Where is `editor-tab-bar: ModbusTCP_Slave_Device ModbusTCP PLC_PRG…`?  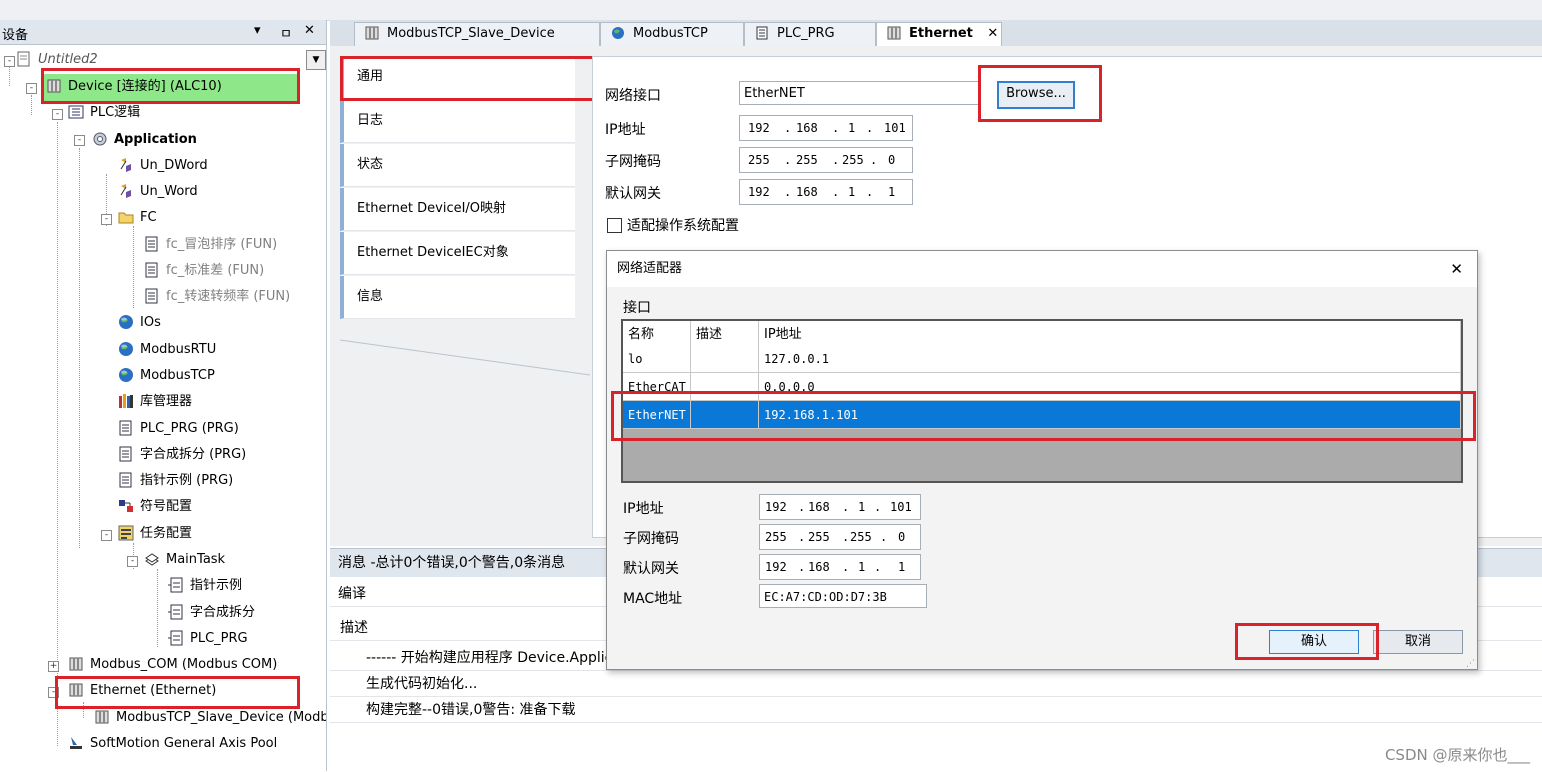
editor-tab-bar: ModbusTCP_Slave_Device ModbusTCP PLC_PRG… is located at coordinates (936, 33).